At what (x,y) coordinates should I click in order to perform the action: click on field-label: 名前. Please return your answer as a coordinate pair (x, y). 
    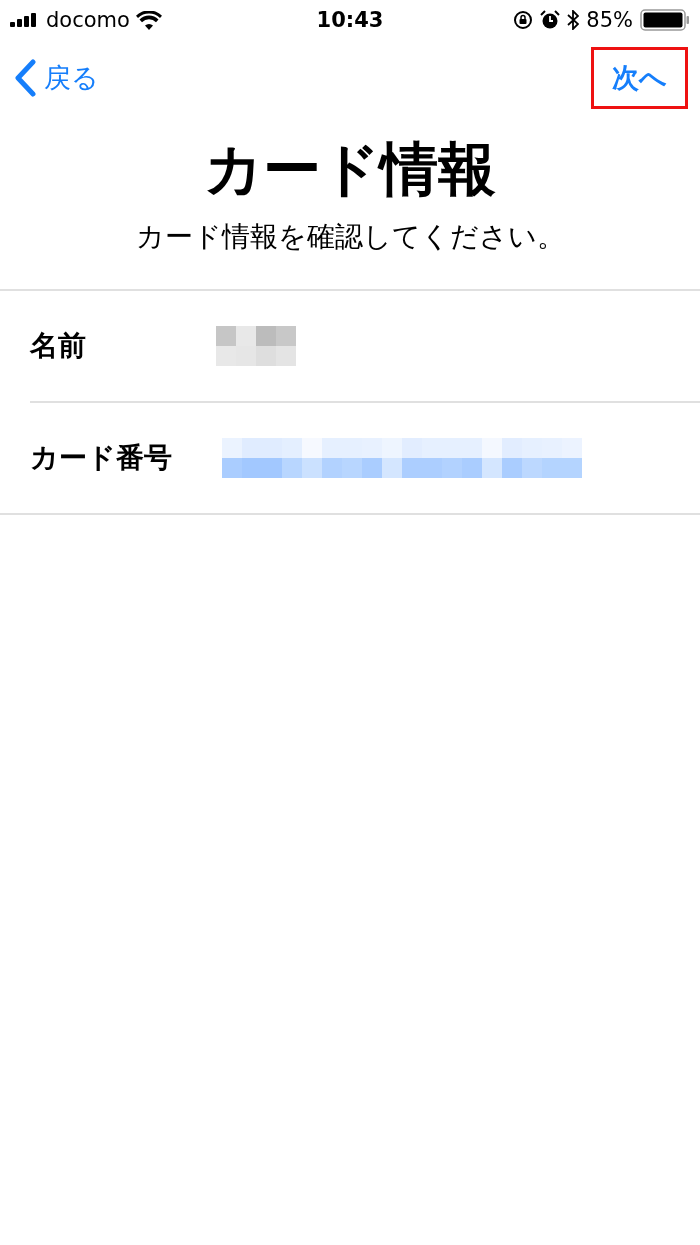
    Looking at the image, I should click on (58, 346).